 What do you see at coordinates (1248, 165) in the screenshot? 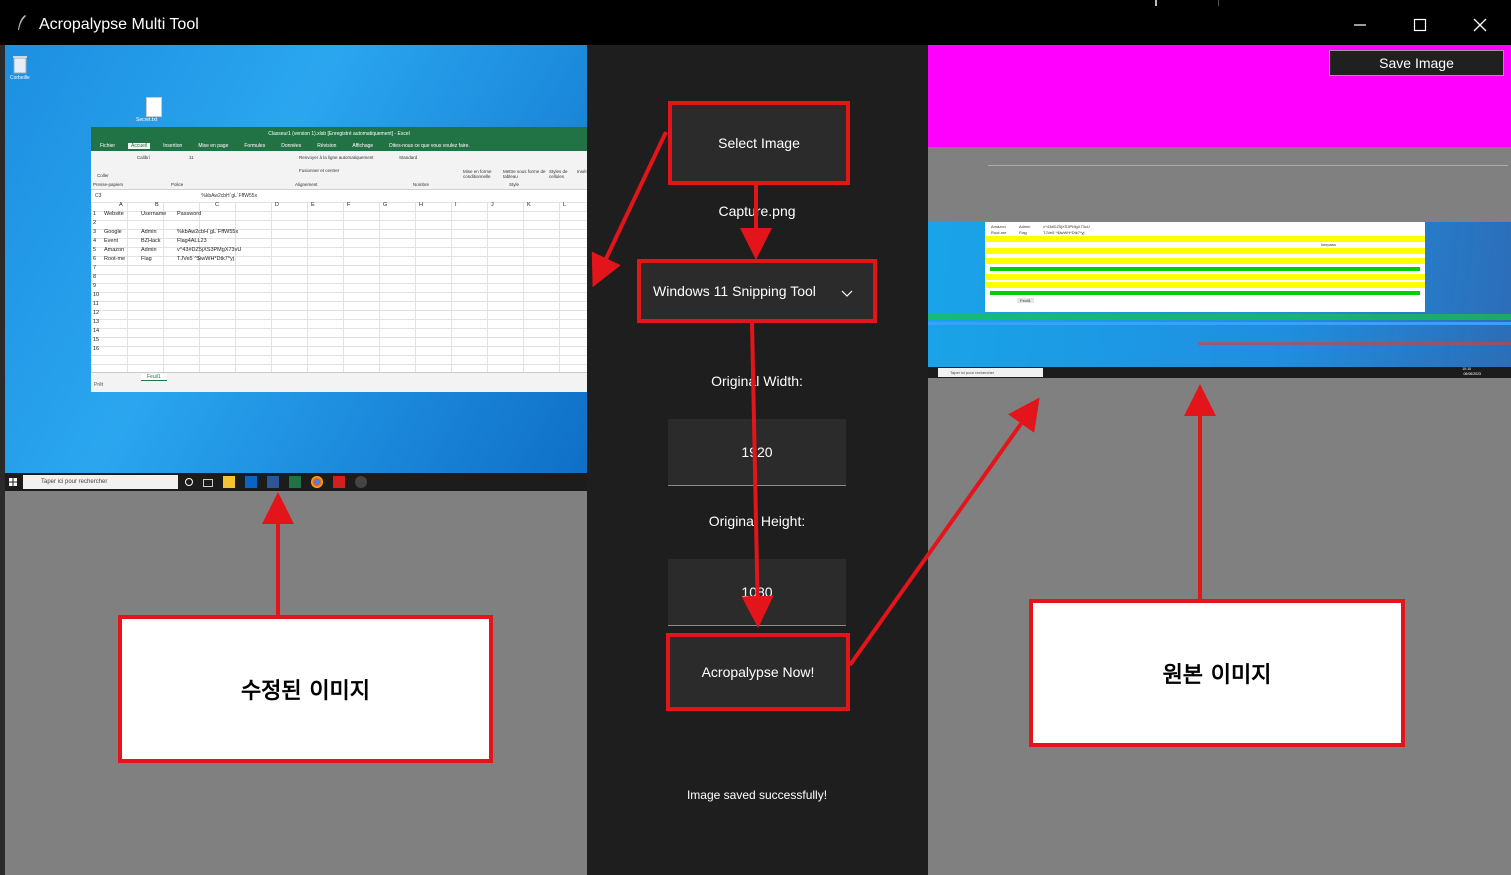
I see `glitch-line` at bounding box center [1248, 165].